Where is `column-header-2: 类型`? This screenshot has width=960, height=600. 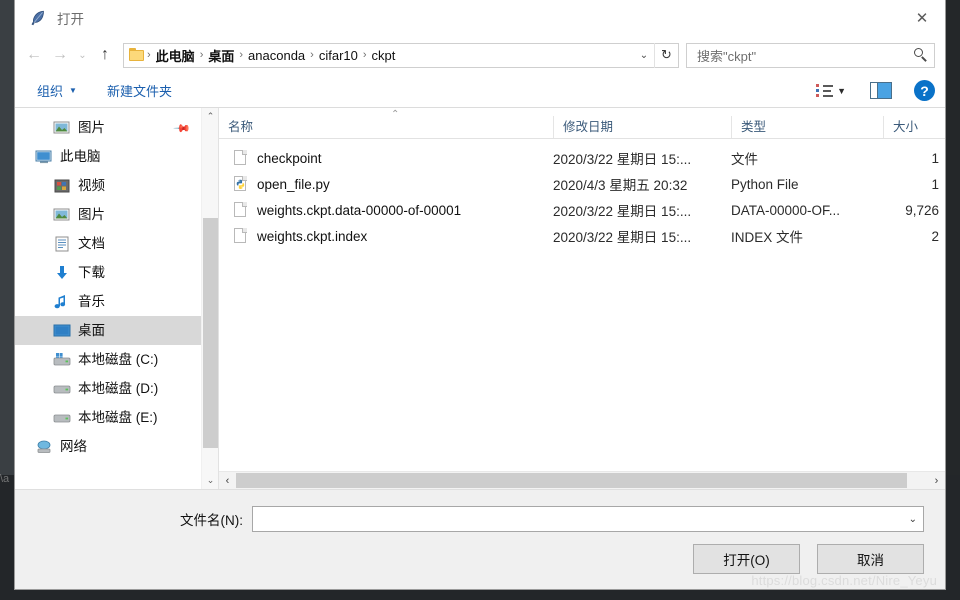
column-header-2: 类型 is located at coordinates (807, 127).